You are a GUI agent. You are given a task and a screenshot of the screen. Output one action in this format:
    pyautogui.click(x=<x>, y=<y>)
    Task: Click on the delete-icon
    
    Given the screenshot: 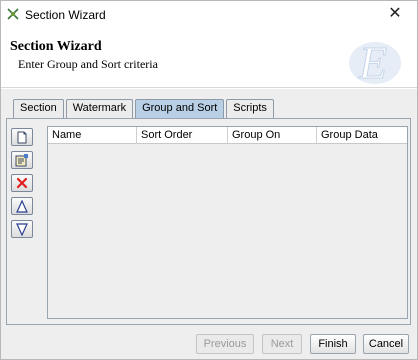 What is the action you would take?
    pyautogui.click(x=22, y=183)
    